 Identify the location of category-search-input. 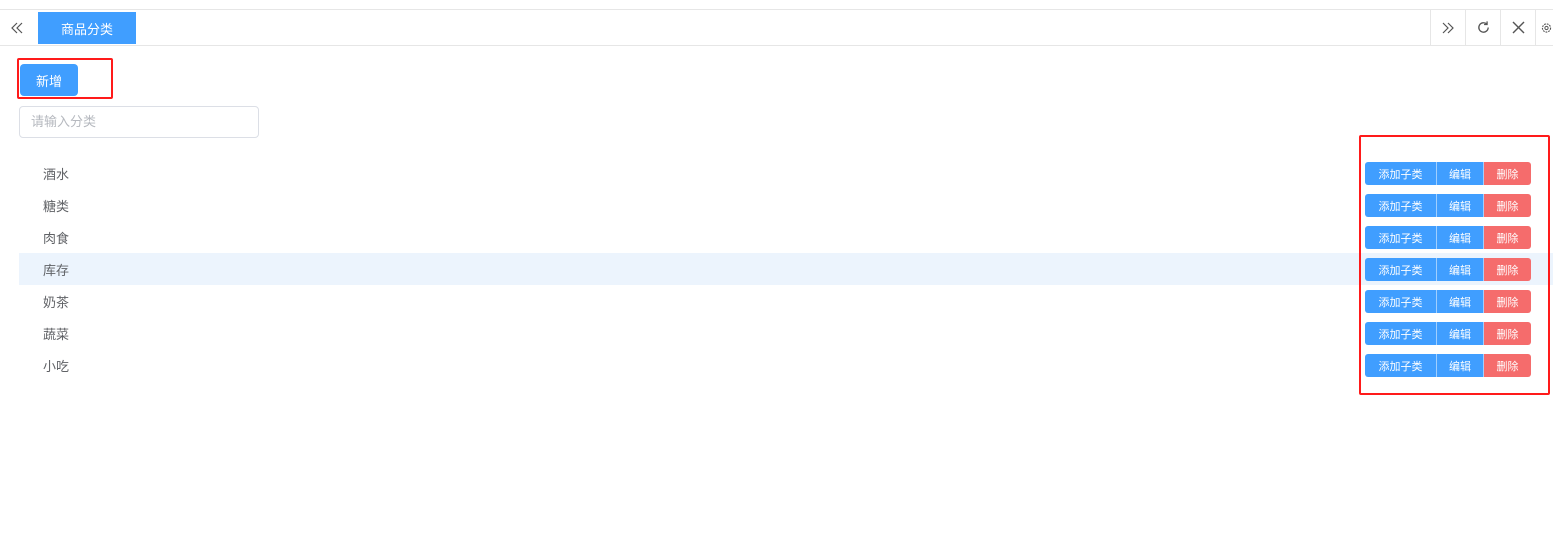
(139, 122).